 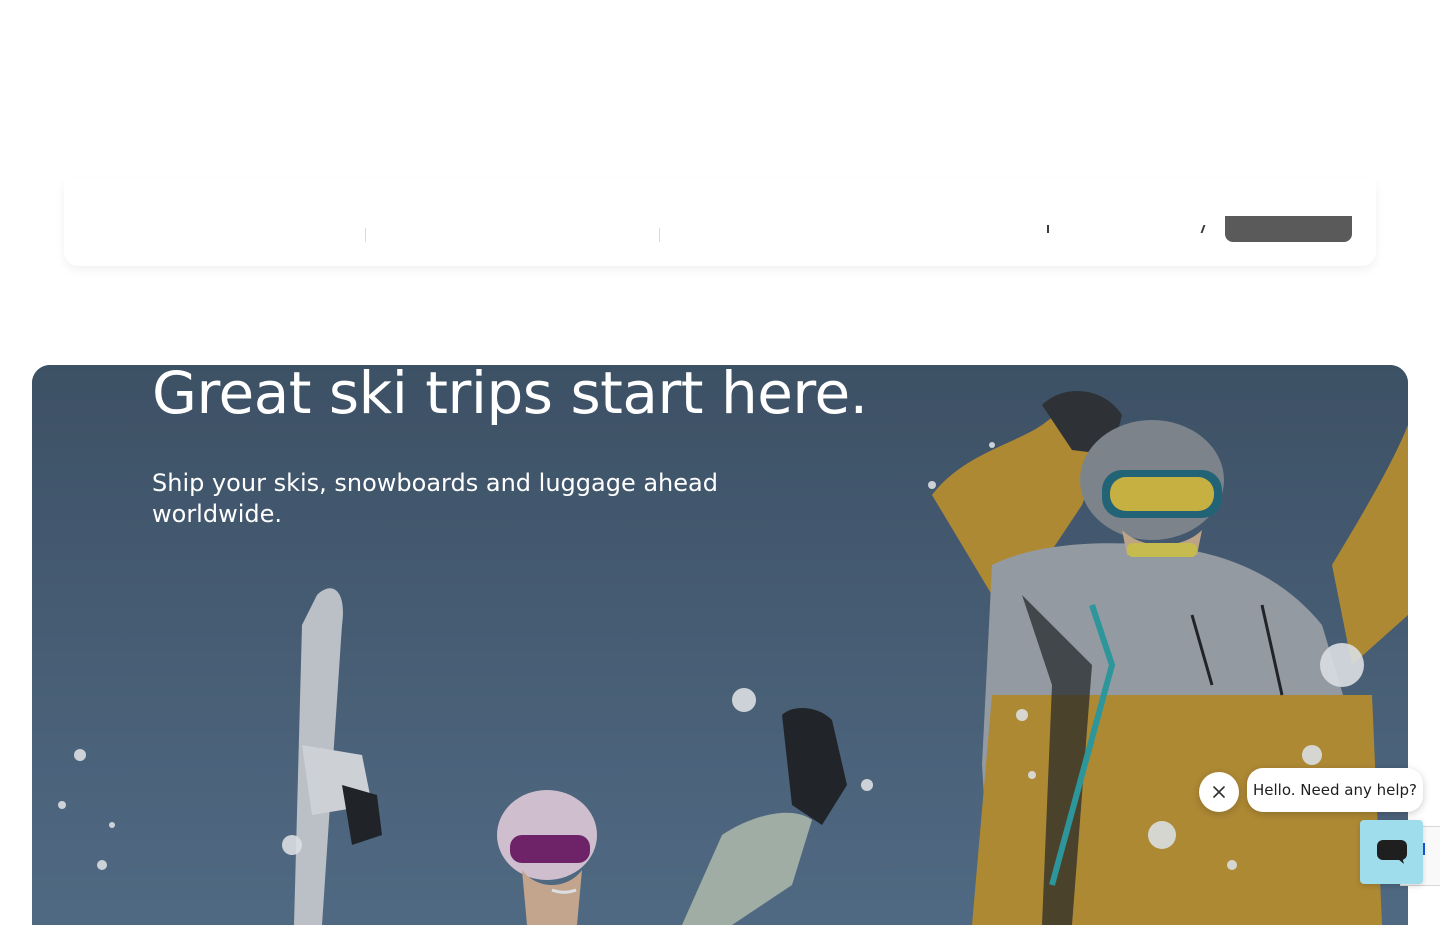 I want to click on chat-greeting-close-button, so click(x=1219, y=792).